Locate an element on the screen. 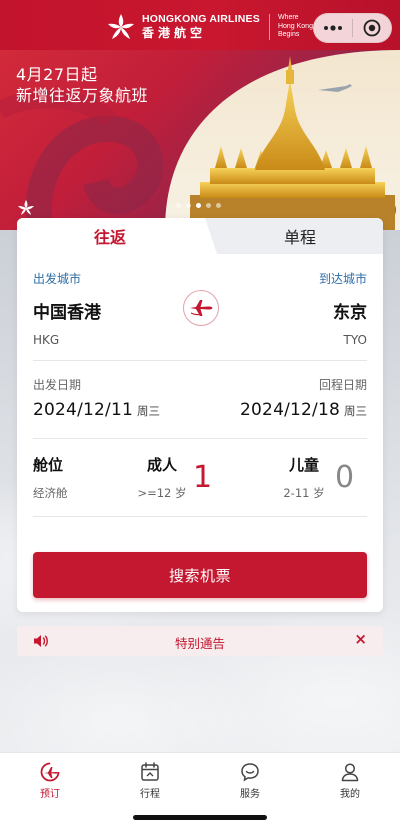  tab-one-way: 单程 is located at coordinates (300, 236).